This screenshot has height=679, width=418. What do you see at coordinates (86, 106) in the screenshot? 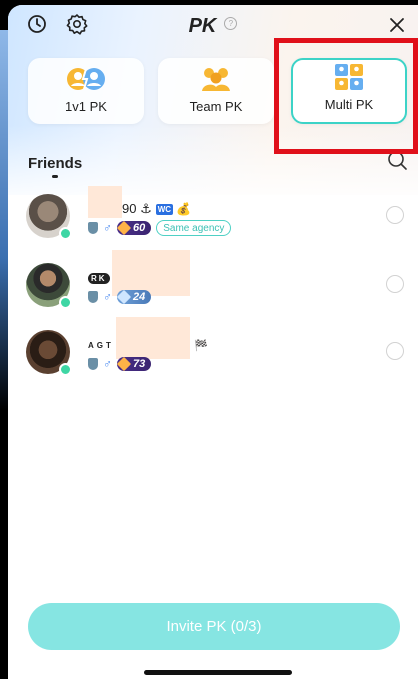
I see `mode-1v1-label: 1v1 PK` at bounding box center [86, 106].